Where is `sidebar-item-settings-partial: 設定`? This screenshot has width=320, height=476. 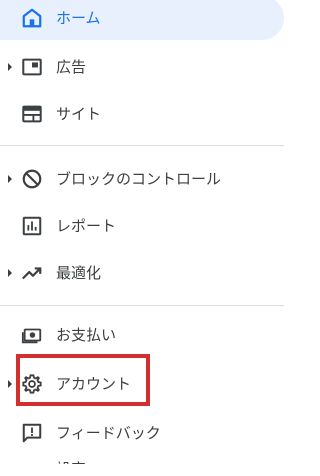
sidebar-item-settings-partial: 設定 is located at coordinates (71, 458).